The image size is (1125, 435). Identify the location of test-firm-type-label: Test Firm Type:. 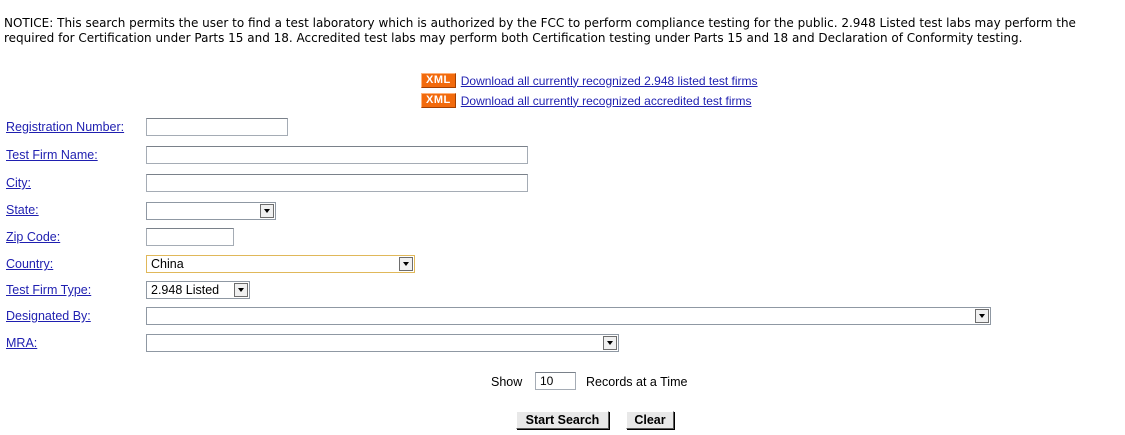
(48, 290).